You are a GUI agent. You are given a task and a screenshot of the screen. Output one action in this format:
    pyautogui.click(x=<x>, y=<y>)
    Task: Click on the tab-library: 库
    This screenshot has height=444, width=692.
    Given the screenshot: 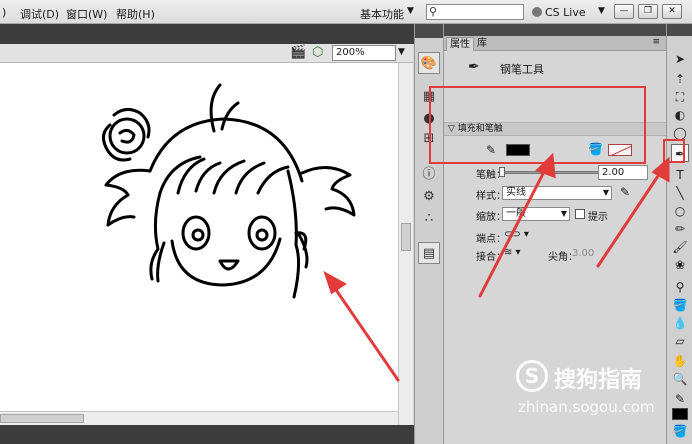 What is the action you would take?
    pyautogui.click(x=482, y=44)
    